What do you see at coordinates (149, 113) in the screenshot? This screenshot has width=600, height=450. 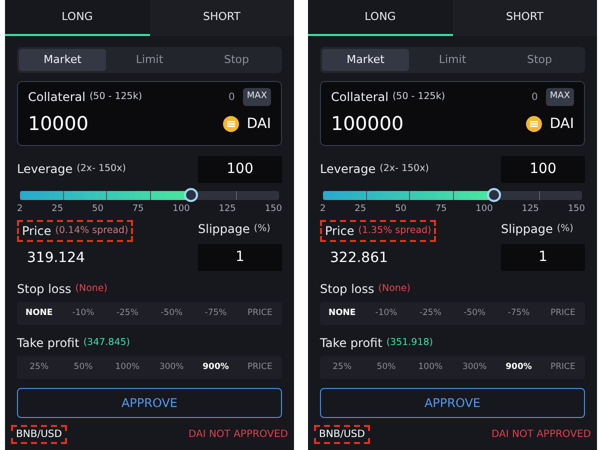 I see `collateral-field: Collateral (50 - 125k) 0 MAX 10000 DAI` at bounding box center [149, 113].